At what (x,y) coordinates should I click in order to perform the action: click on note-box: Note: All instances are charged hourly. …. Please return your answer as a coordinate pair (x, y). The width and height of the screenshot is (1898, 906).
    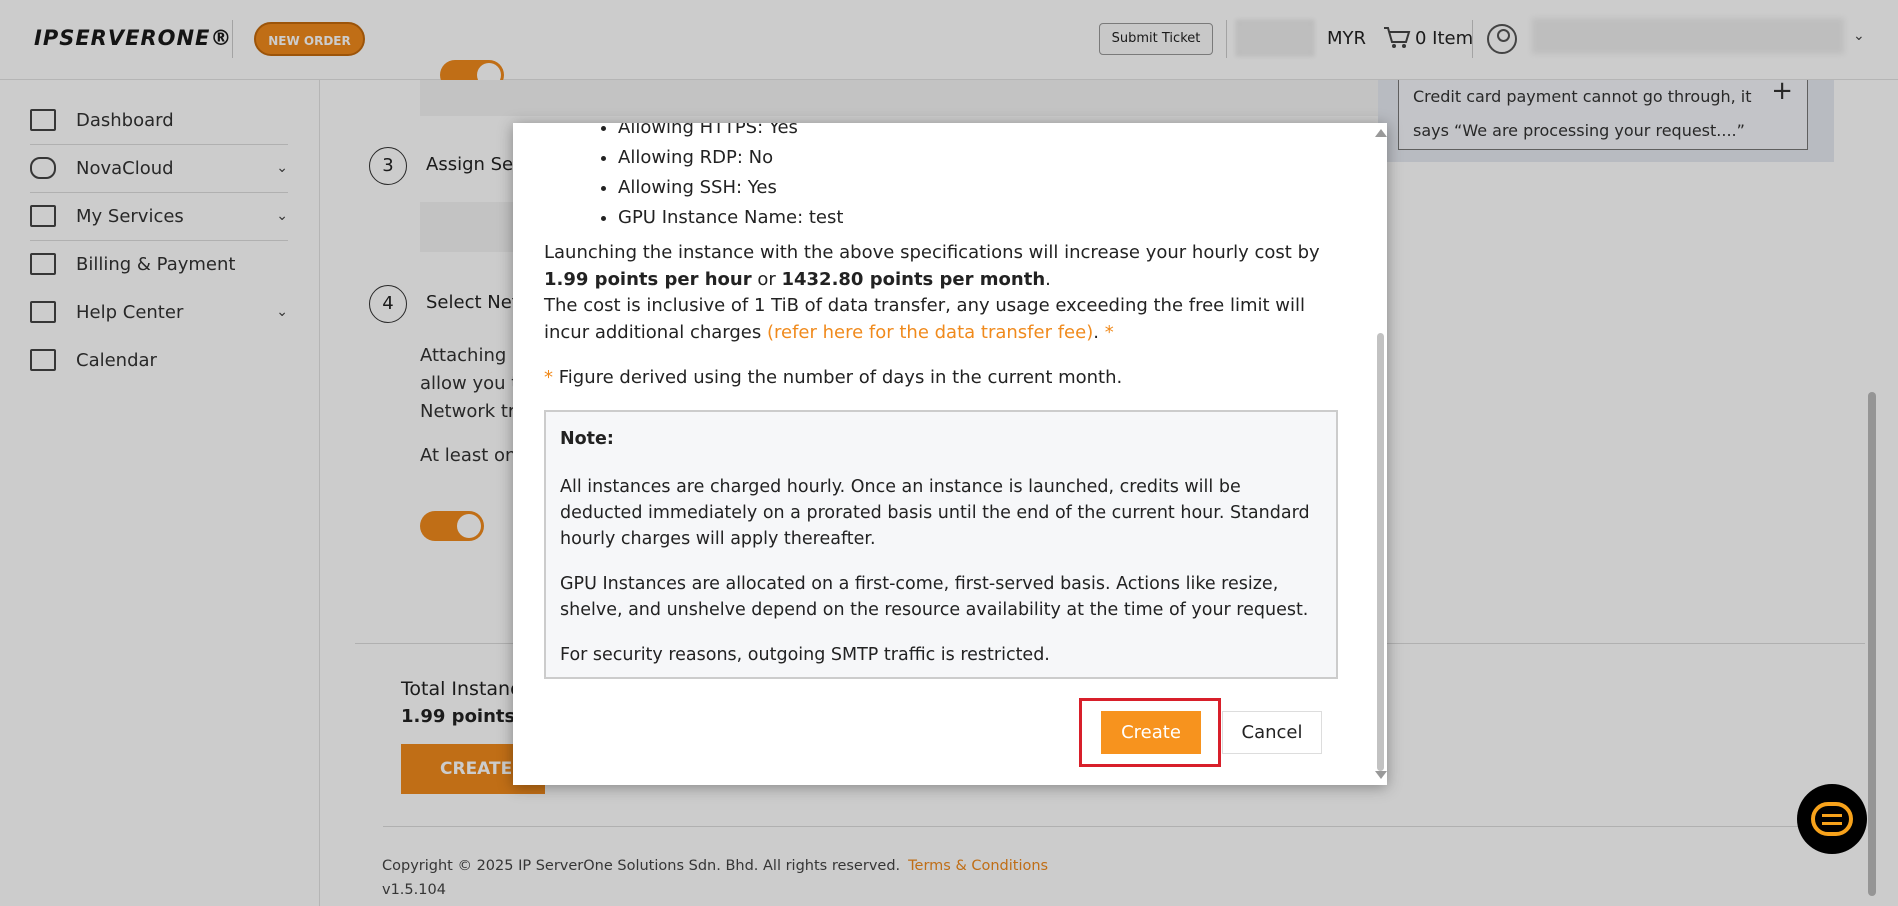
    Looking at the image, I should click on (941, 544).